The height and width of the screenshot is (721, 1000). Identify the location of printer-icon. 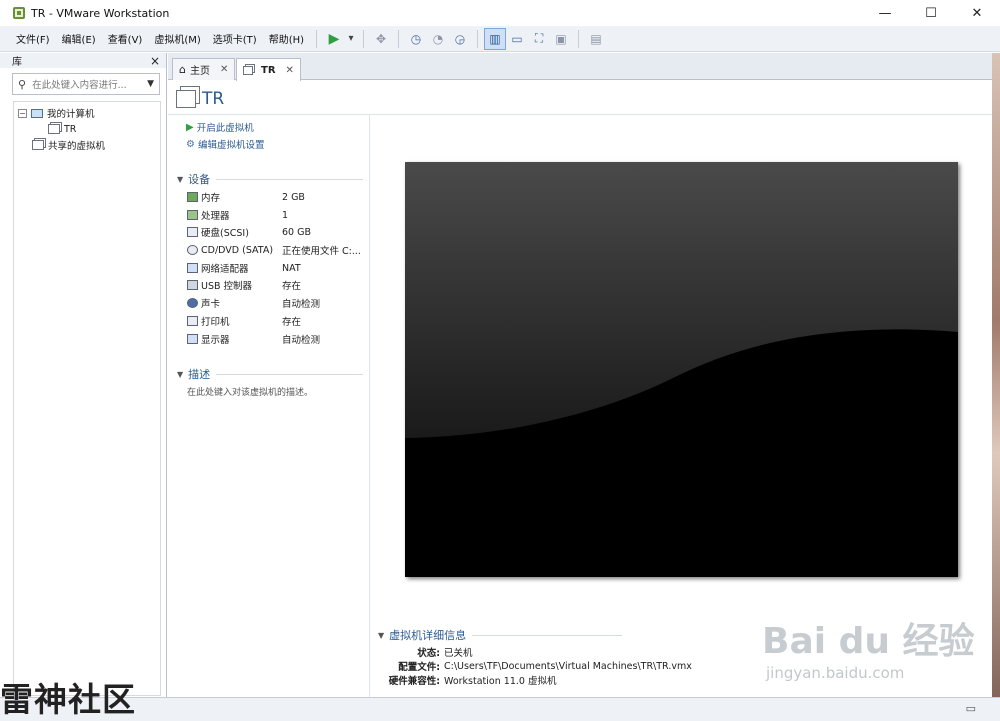
(192, 321).